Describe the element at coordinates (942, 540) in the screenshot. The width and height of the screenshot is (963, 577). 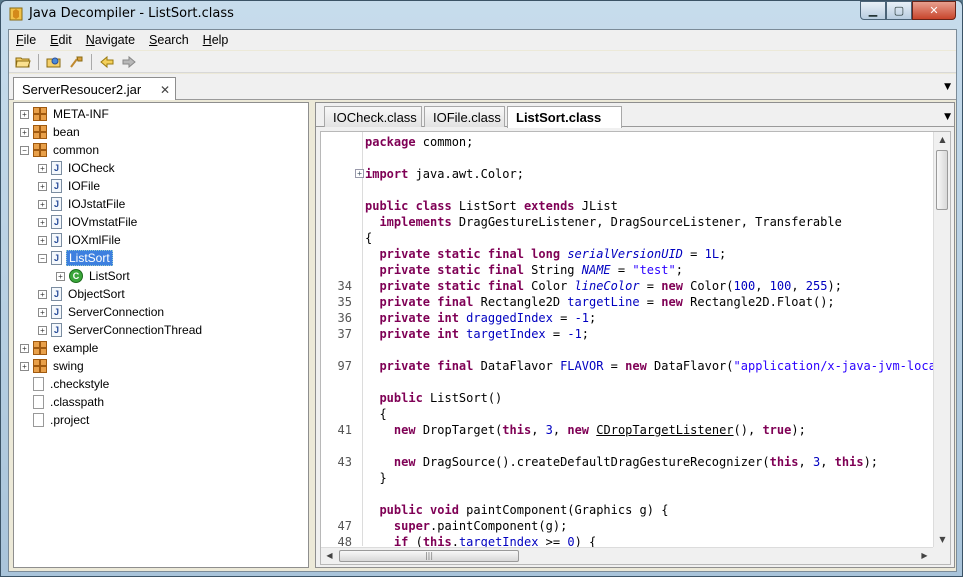
I see `scroll-down-icon: ▼` at that location.